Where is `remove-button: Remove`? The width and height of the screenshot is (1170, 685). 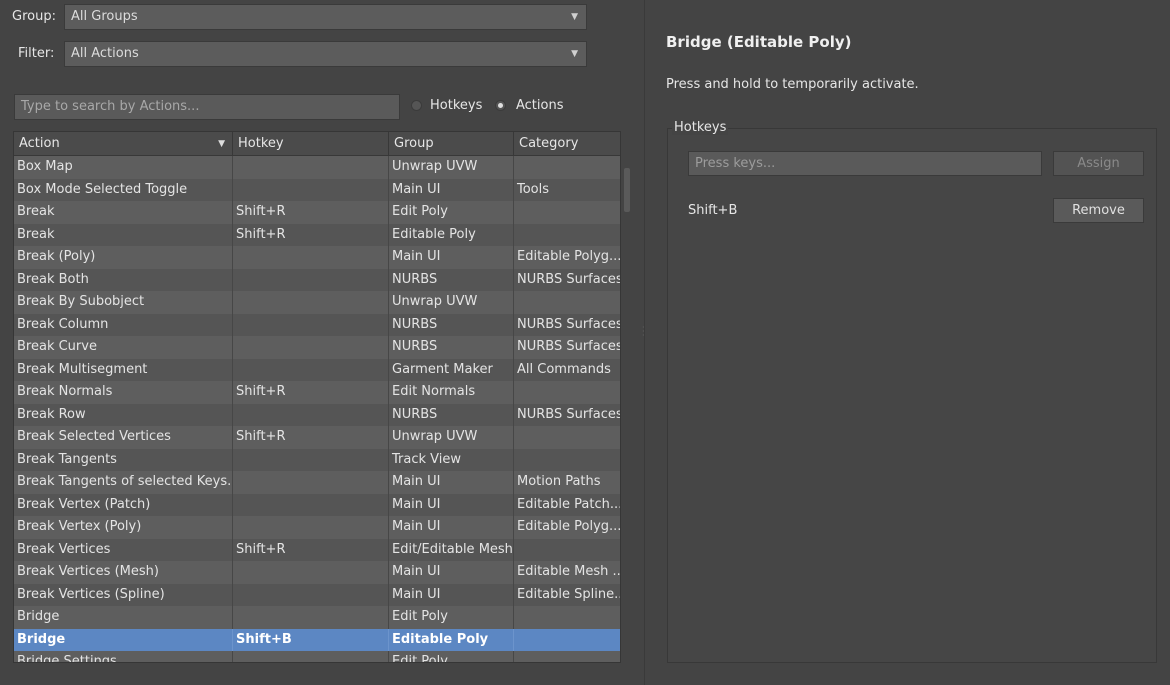 remove-button: Remove is located at coordinates (1098, 210).